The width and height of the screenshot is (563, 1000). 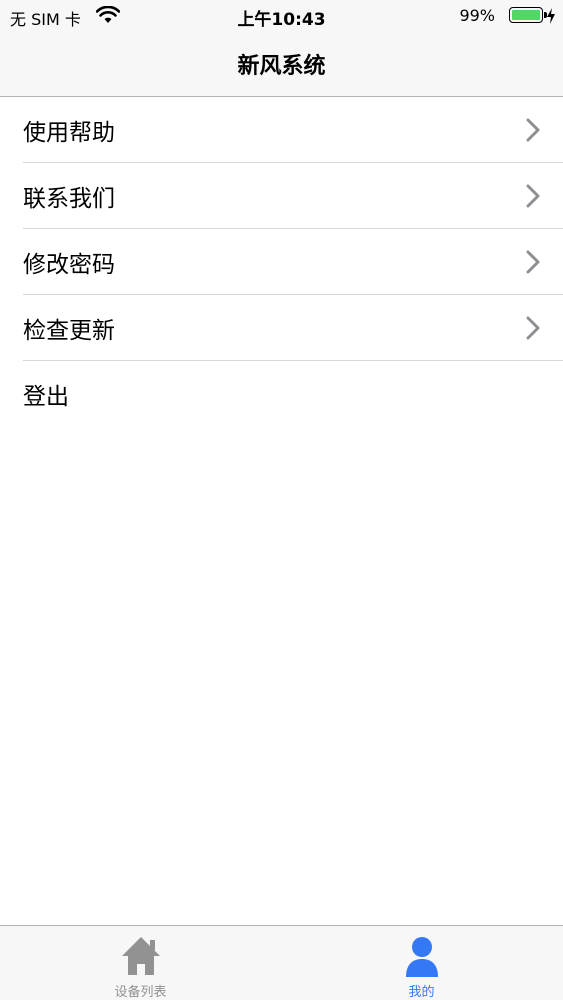 I want to click on menu-item-label: 检查更新, so click(x=69, y=331).